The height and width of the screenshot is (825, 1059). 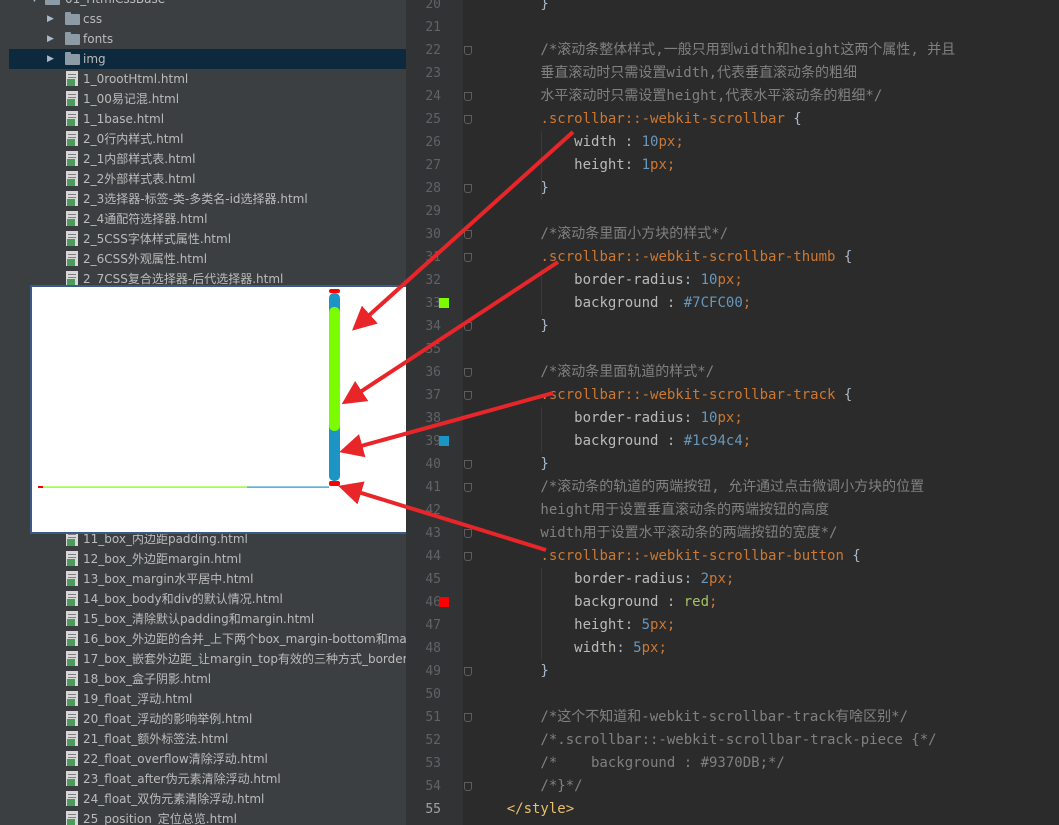 I want to click on line-number: 50, so click(x=433, y=694).